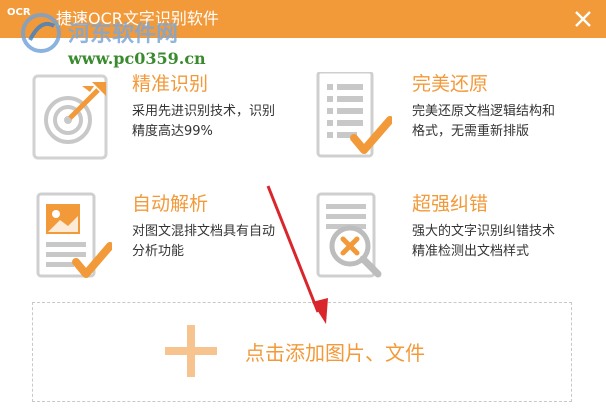  What do you see at coordinates (471, 131) in the screenshot?
I see `feature-desc-line: 格式，无需重新排版` at bounding box center [471, 131].